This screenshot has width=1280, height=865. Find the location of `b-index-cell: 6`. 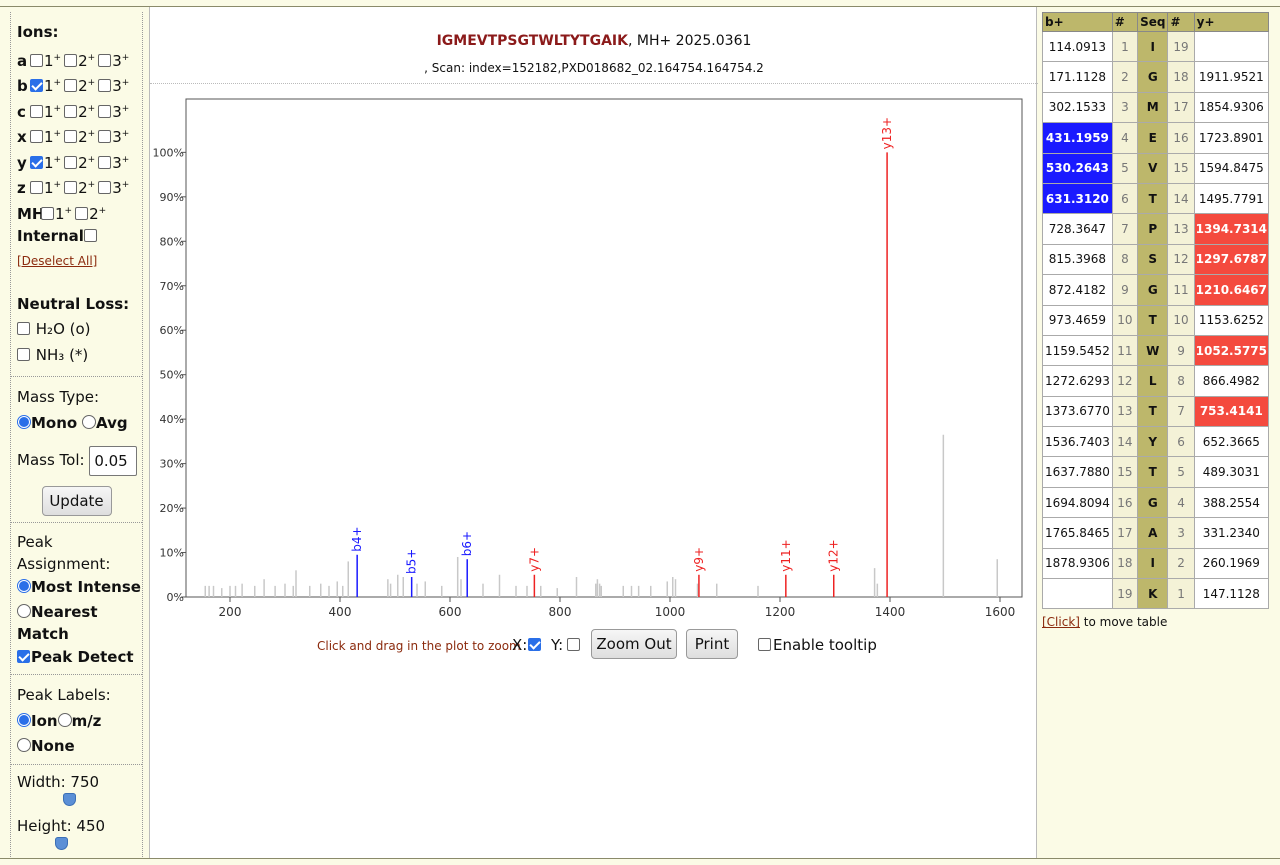

b-index-cell: 6 is located at coordinates (1125, 198).